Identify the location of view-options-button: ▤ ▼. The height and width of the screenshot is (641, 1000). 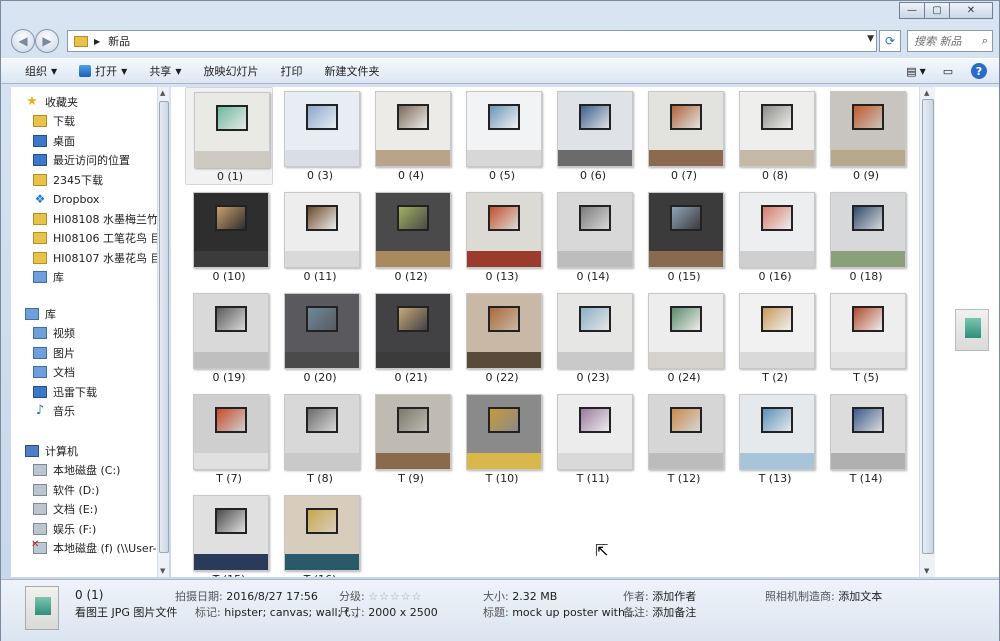
(916, 71).